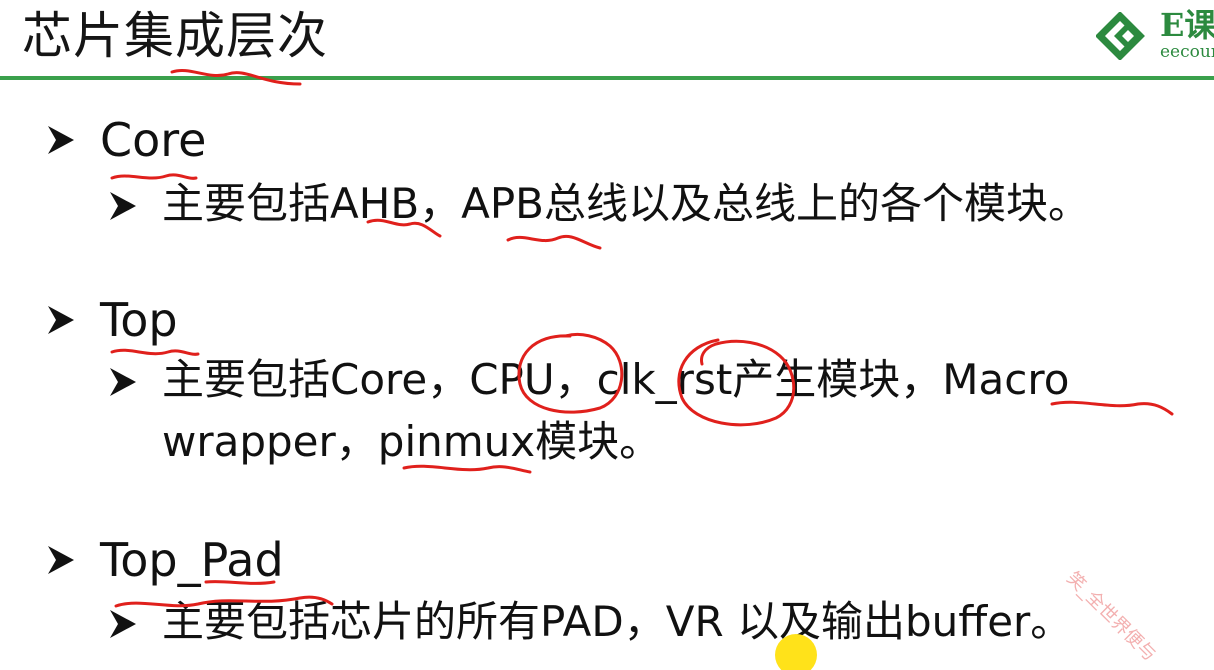 The width and height of the screenshot is (1214, 670). Describe the element at coordinates (796, 652) in the screenshot. I see `presenter-cursor-dot` at that location.